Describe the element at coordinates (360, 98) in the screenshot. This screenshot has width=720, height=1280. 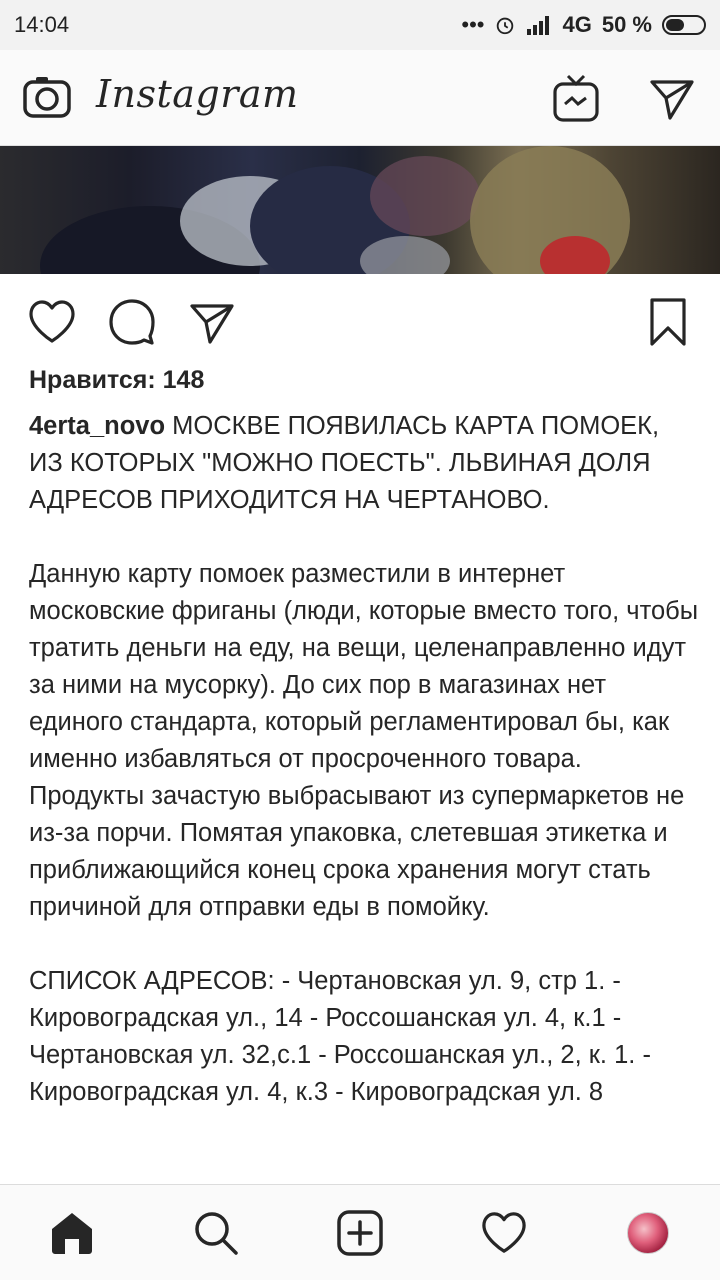
I see `app-header: Instagram` at that location.